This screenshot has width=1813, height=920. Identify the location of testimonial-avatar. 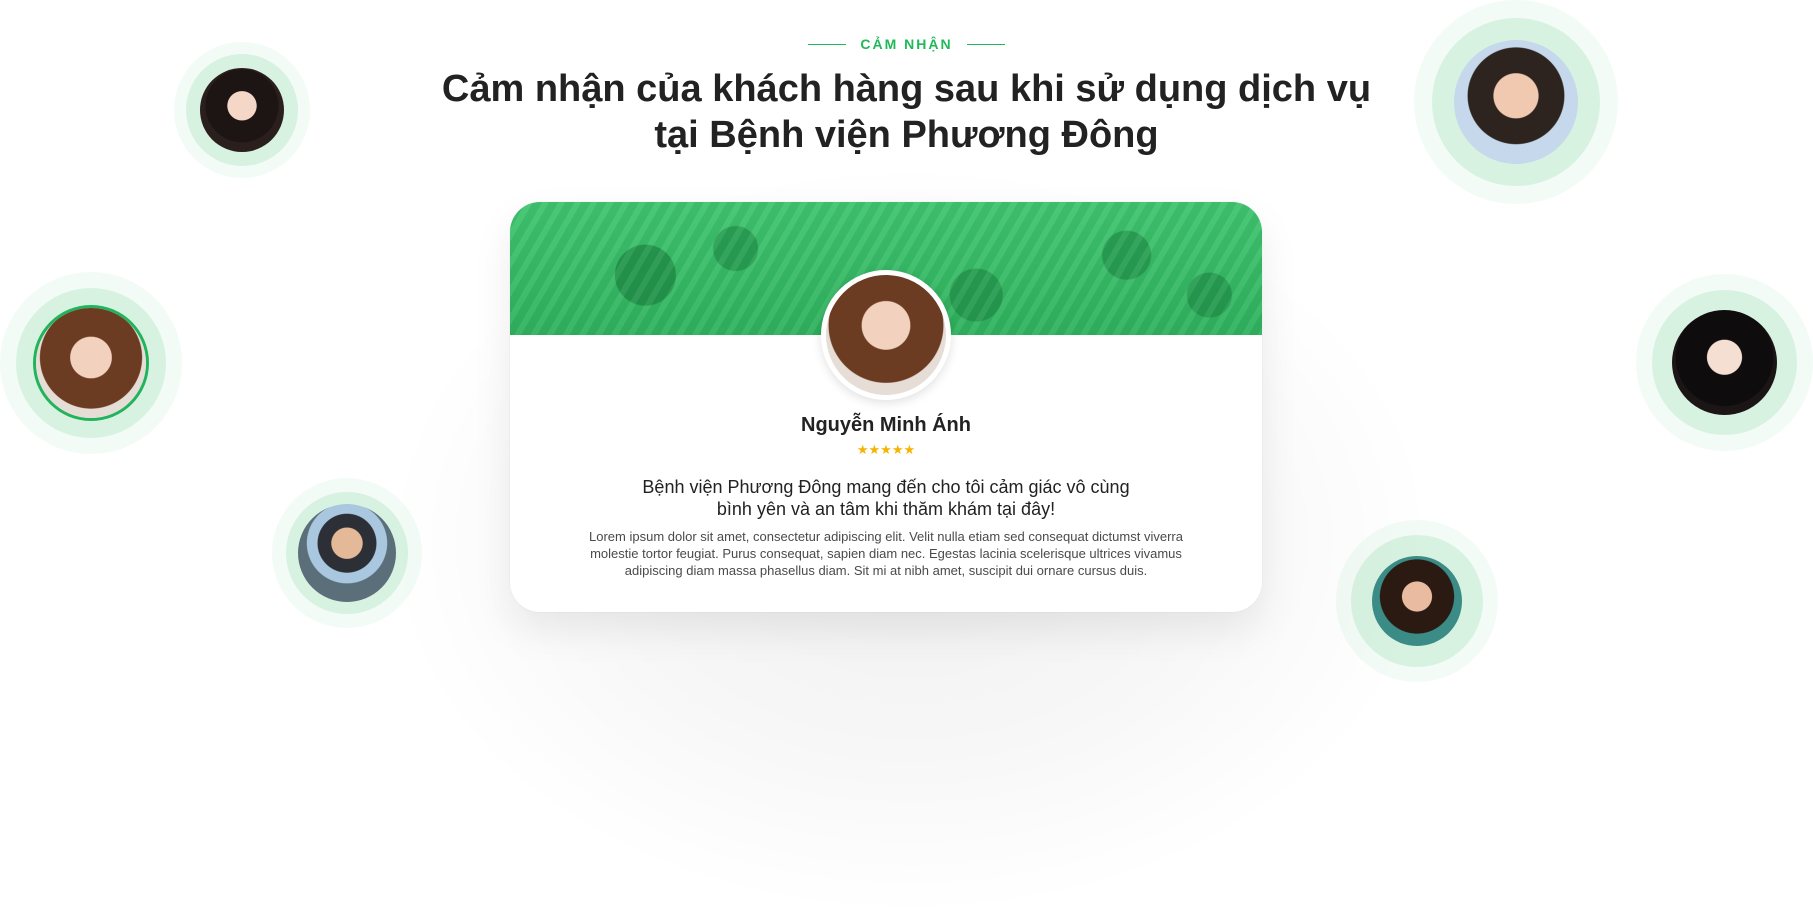
(886, 335).